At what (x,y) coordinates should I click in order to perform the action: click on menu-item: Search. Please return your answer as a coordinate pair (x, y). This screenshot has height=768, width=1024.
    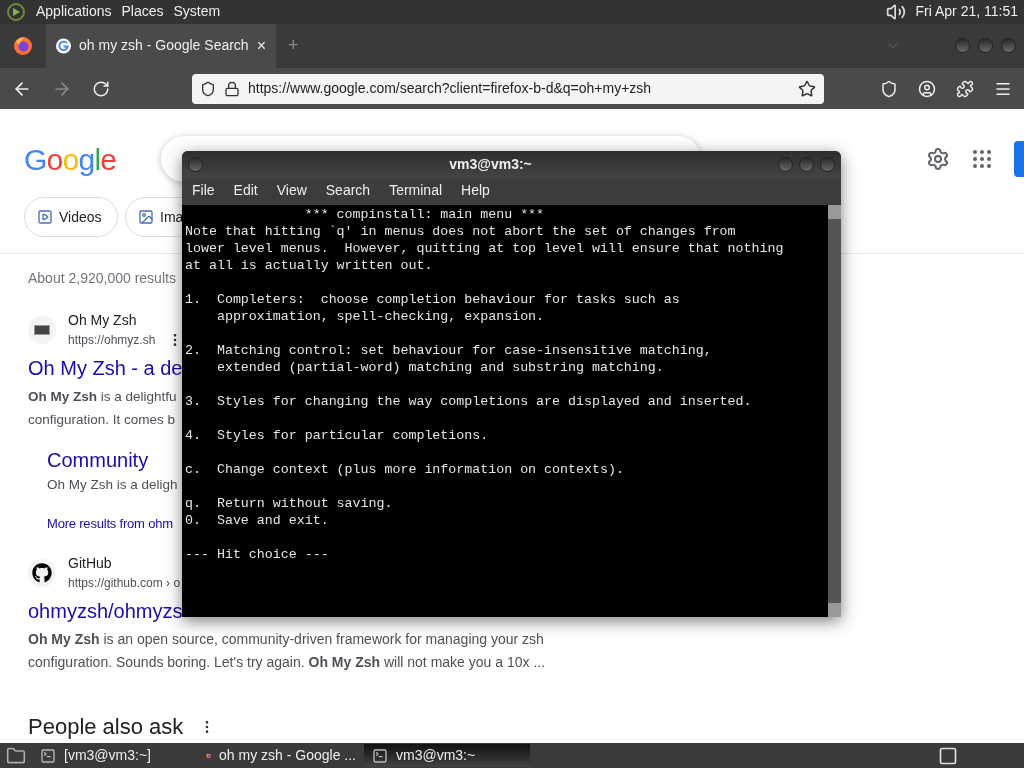
    Looking at the image, I should click on (348, 190).